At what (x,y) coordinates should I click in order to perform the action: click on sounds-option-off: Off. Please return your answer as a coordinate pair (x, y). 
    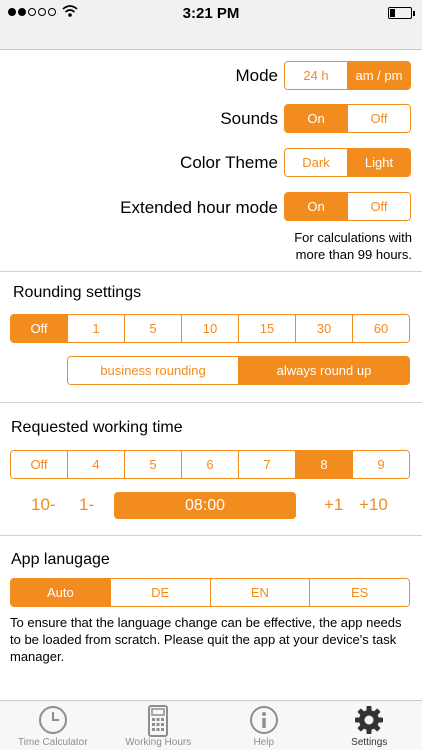
    Looking at the image, I should click on (378, 118).